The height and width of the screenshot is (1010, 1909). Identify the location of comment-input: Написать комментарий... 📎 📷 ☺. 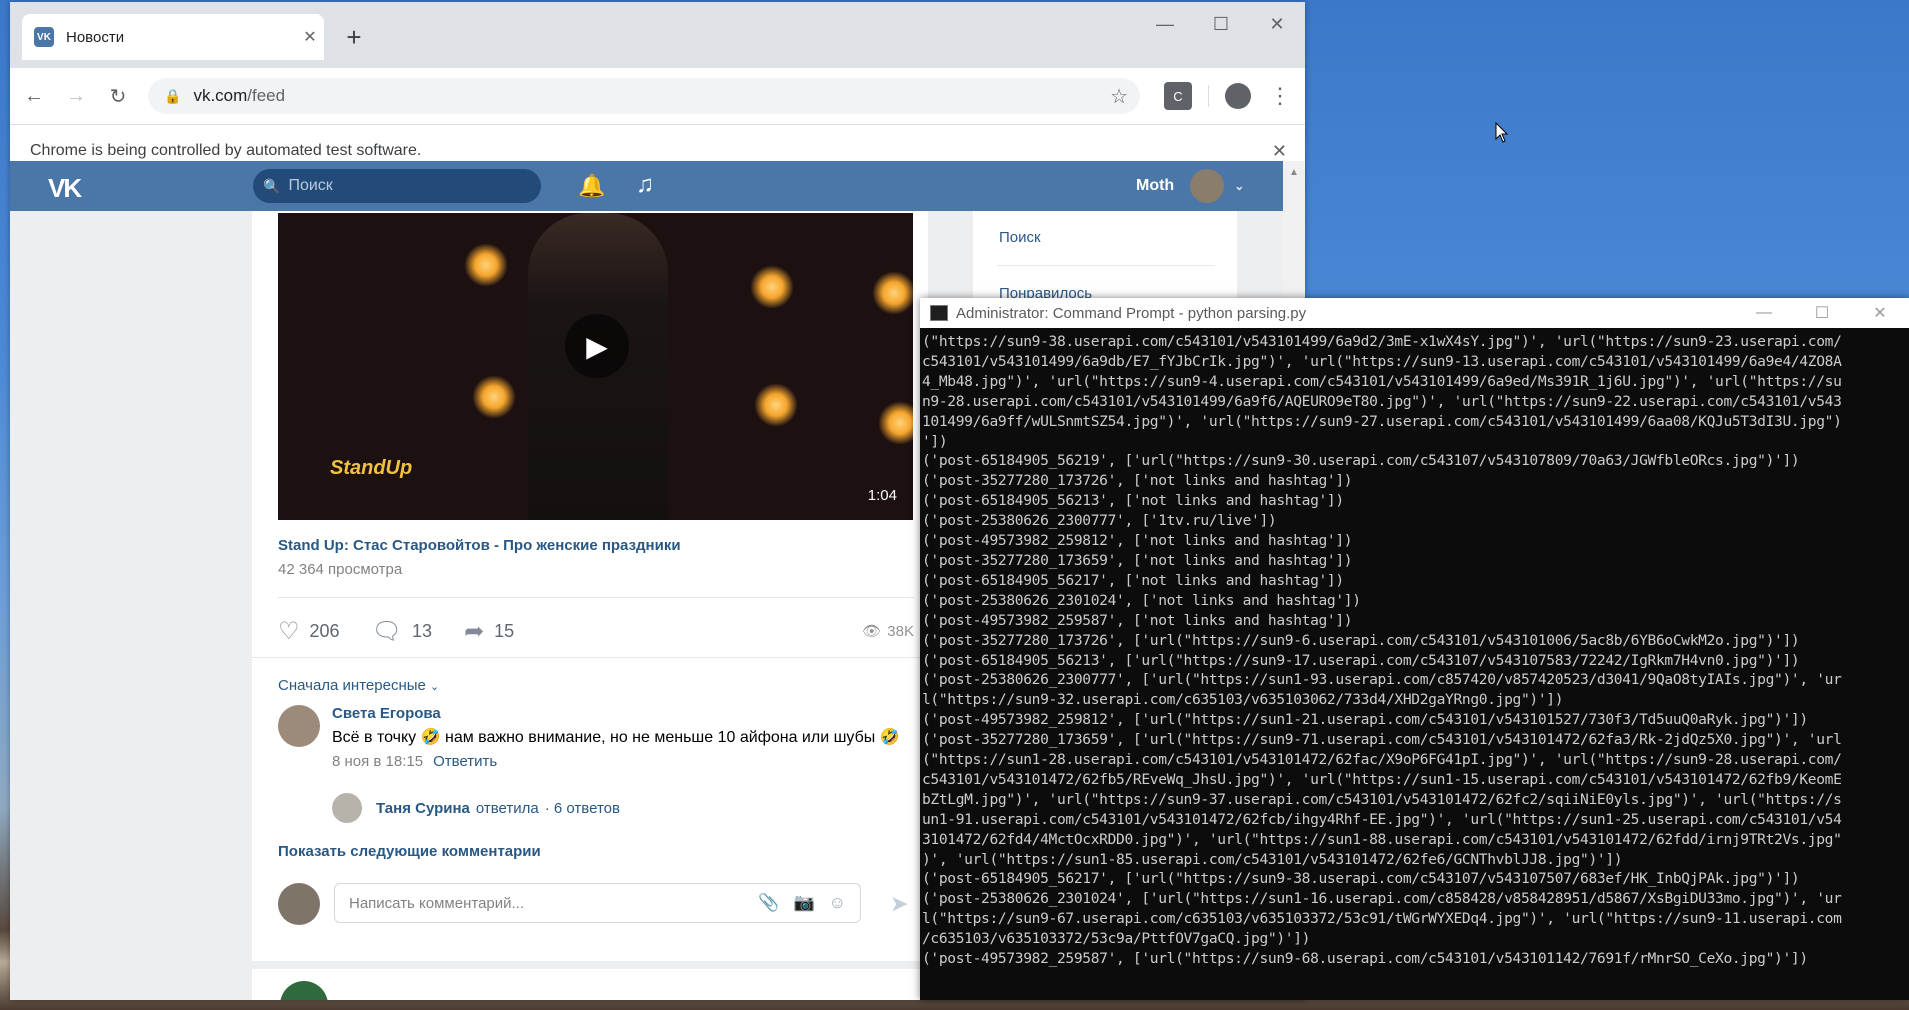
(597, 903).